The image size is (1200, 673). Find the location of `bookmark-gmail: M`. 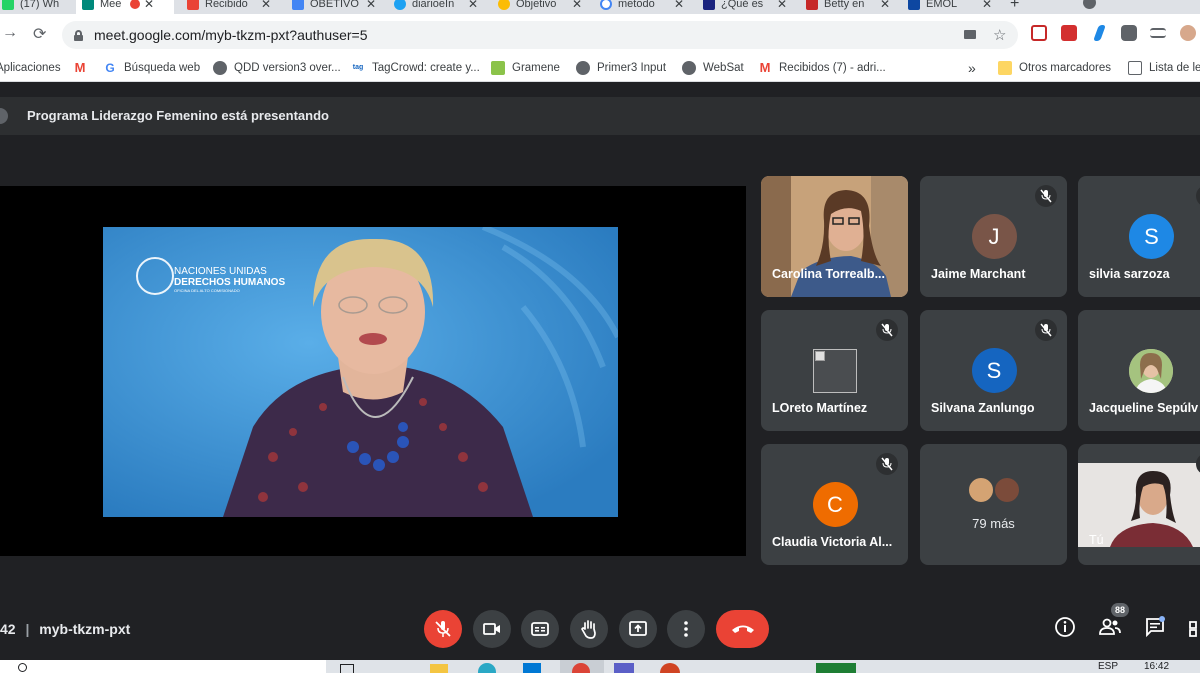

bookmark-gmail: M is located at coordinates (83, 68).